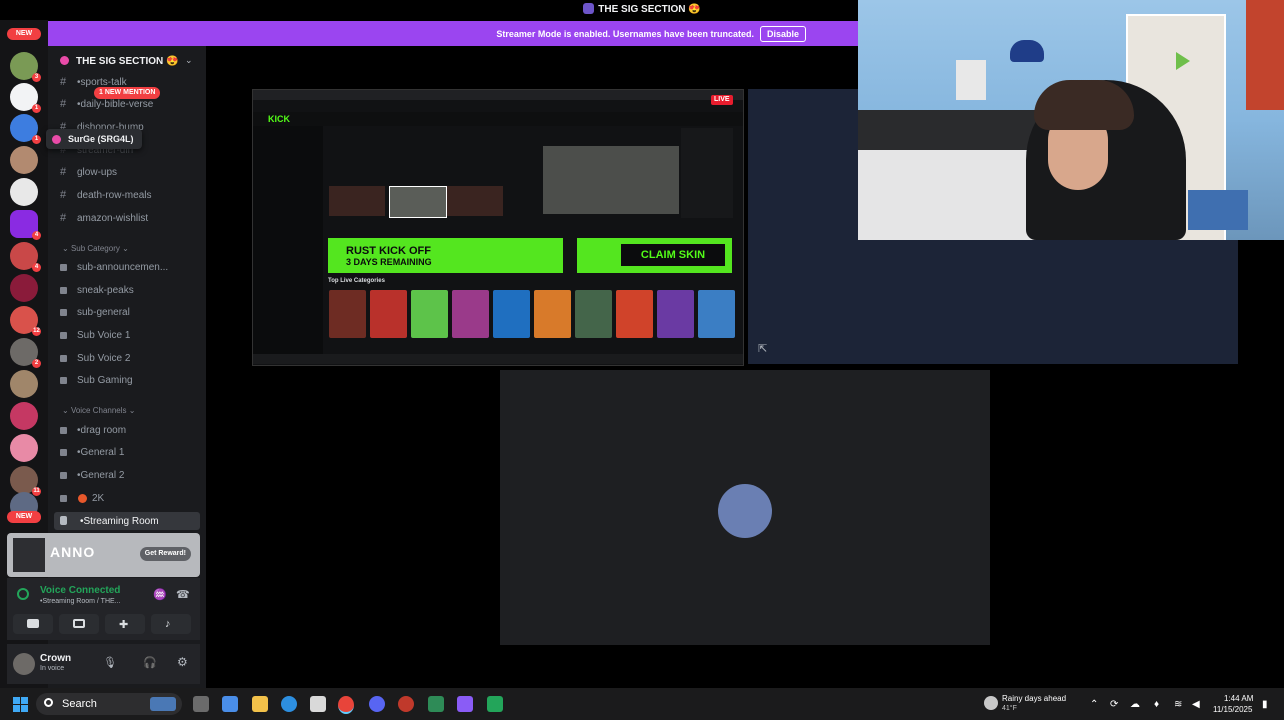  What do you see at coordinates (1135, 704) in the screenshot?
I see `cloud-icon: ☁` at bounding box center [1135, 704].